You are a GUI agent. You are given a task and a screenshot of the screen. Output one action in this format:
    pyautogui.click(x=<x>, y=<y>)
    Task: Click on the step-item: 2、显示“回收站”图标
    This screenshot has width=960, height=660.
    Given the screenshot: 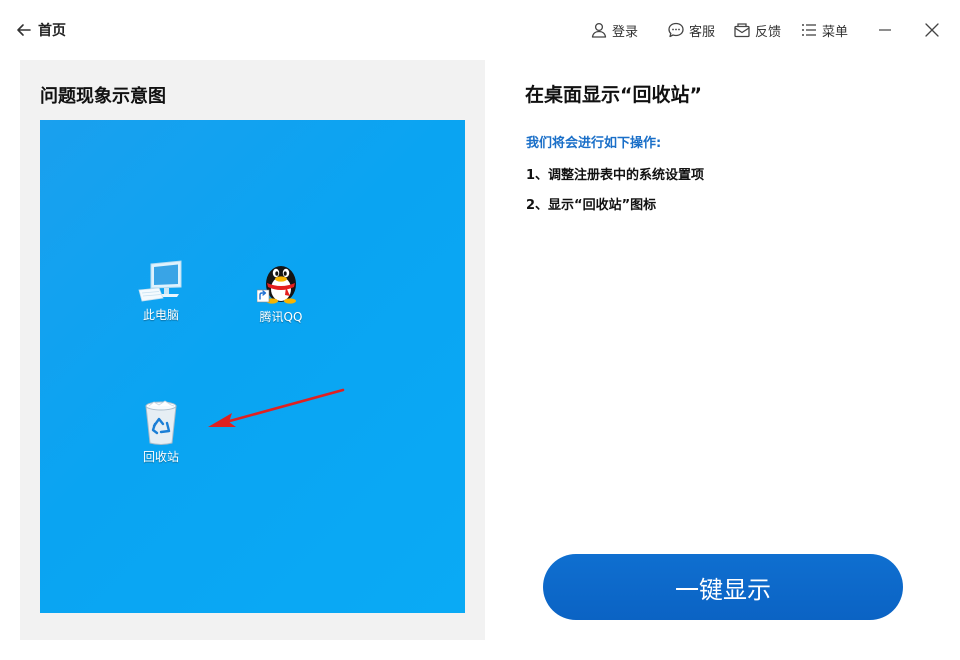 What is the action you would take?
    pyautogui.click(x=591, y=205)
    